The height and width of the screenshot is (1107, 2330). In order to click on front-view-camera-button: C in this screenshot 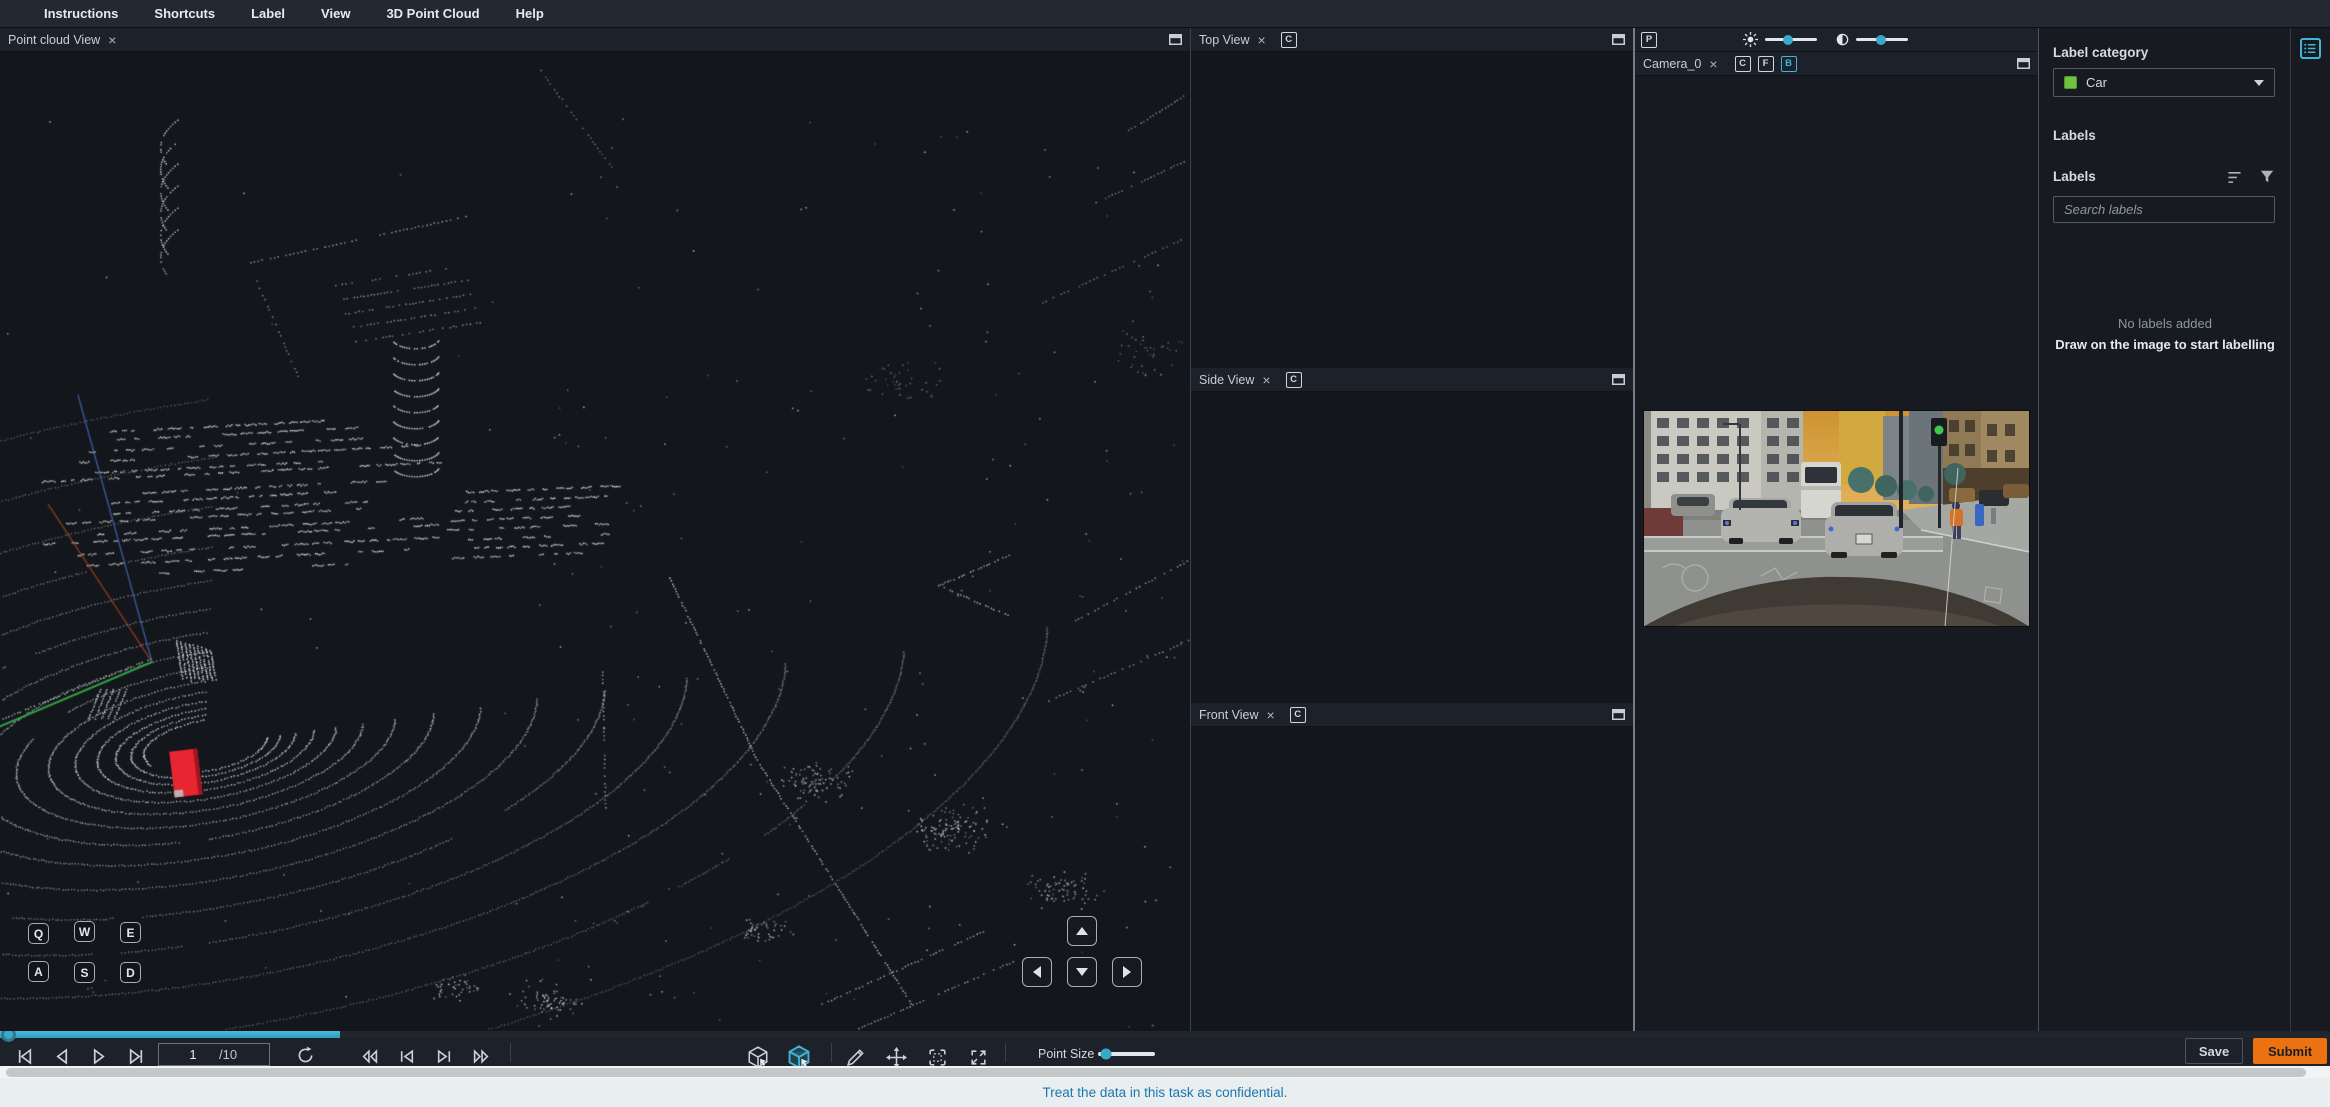, I will do `click(1297, 714)`.